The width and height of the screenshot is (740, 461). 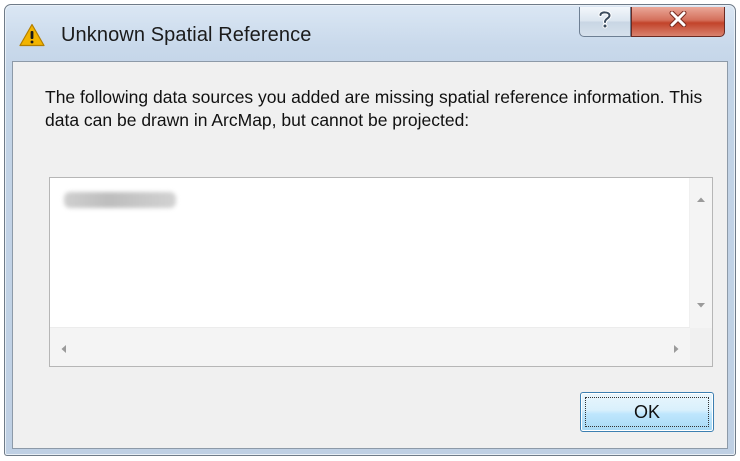 I want to click on ok-button-label: OK, so click(x=646, y=411).